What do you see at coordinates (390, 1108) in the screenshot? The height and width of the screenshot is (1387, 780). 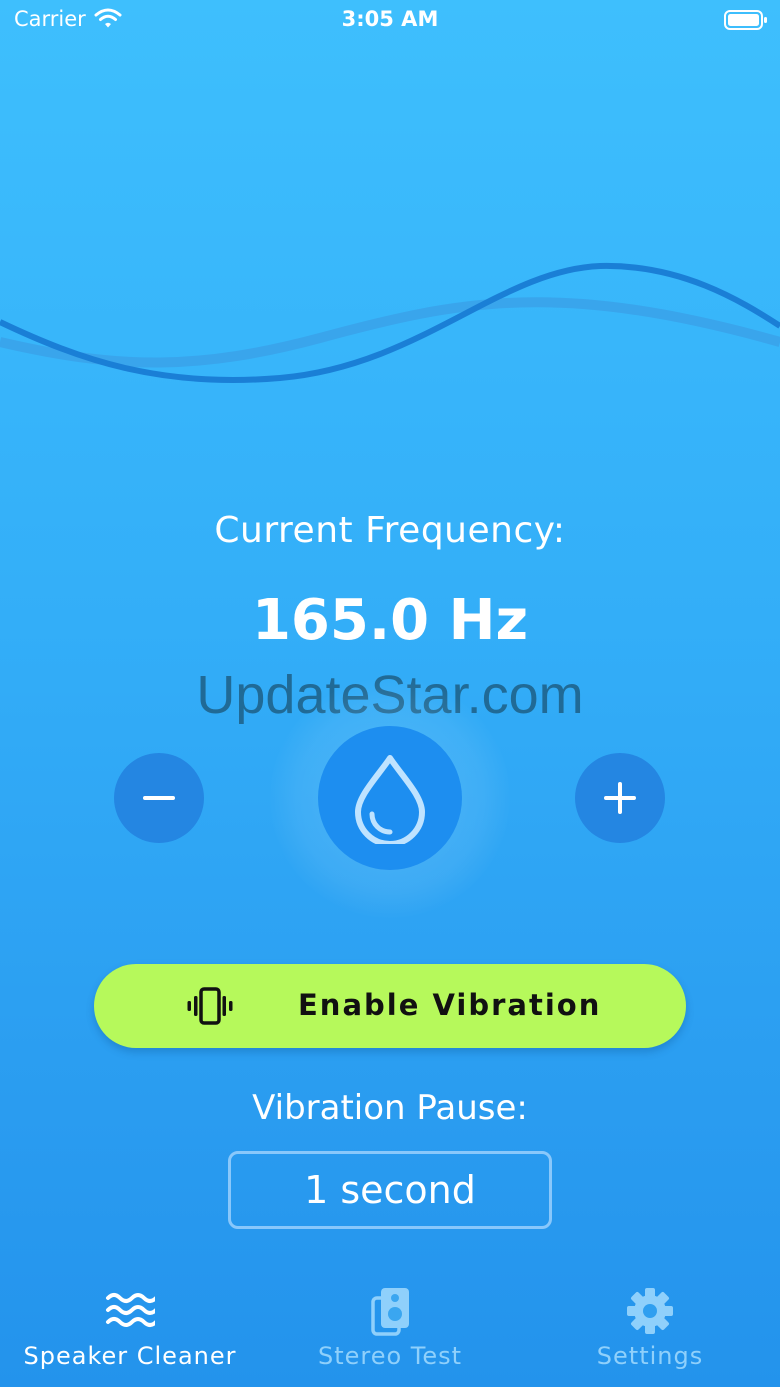 I see `vibration-pause-label: Vibration Pause:` at bounding box center [390, 1108].